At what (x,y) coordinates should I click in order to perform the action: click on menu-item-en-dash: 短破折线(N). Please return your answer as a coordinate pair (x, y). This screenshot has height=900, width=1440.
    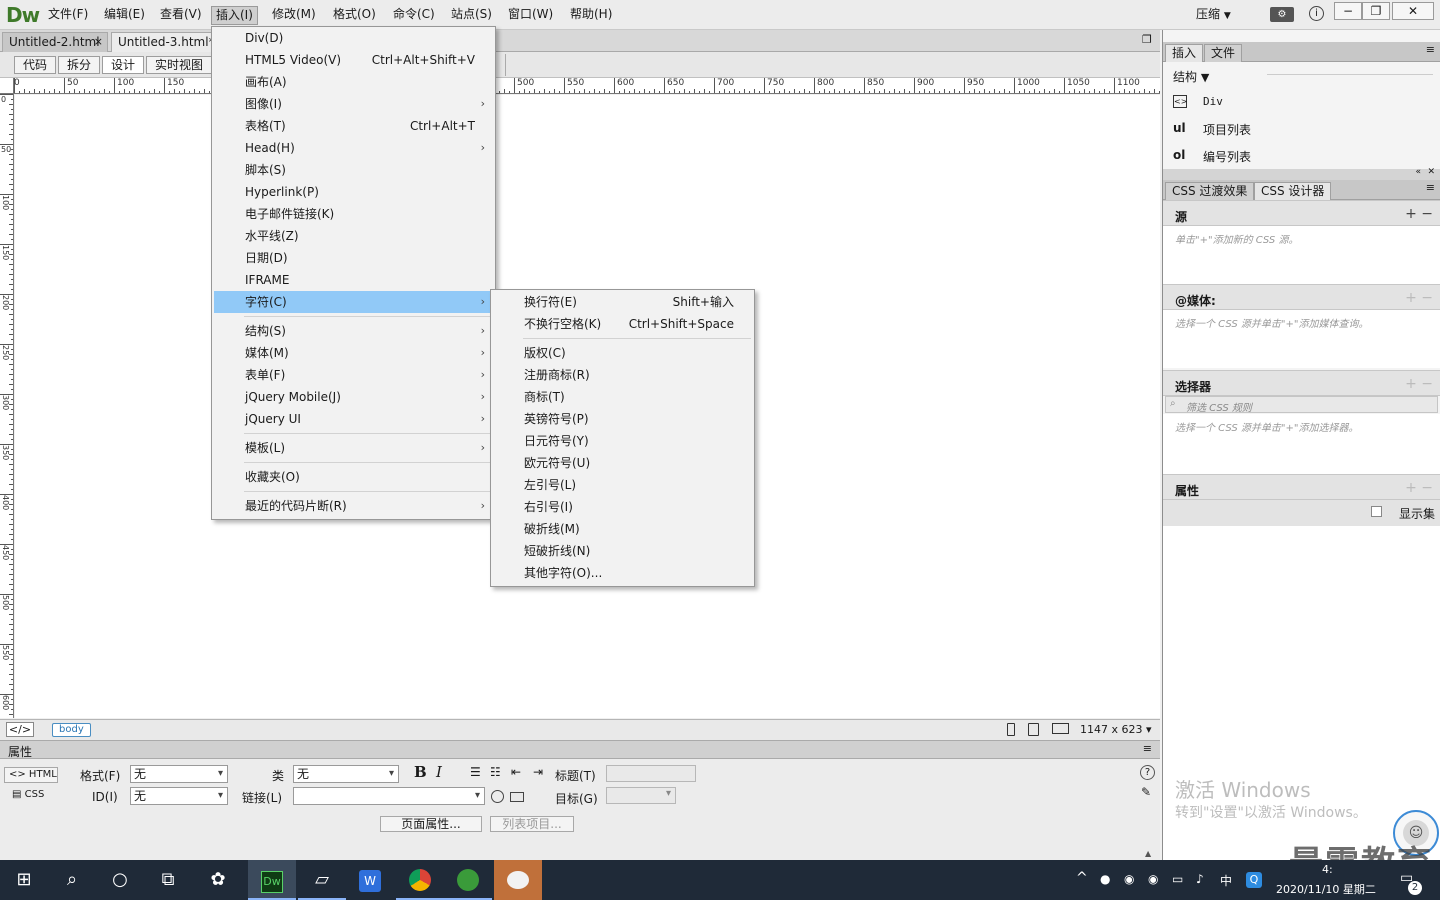
    Looking at the image, I should click on (622, 551).